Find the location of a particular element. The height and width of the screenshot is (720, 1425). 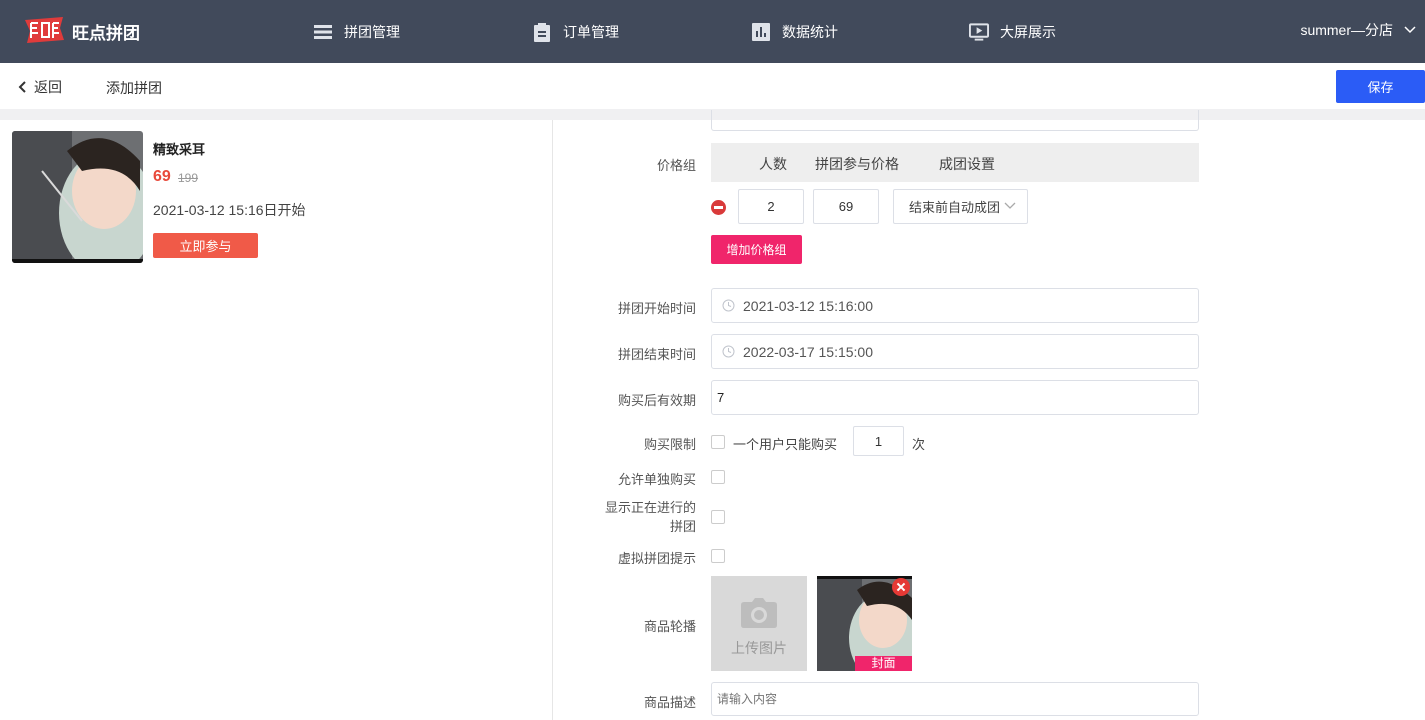

header-setting: 成团设置 is located at coordinates (967, 164).